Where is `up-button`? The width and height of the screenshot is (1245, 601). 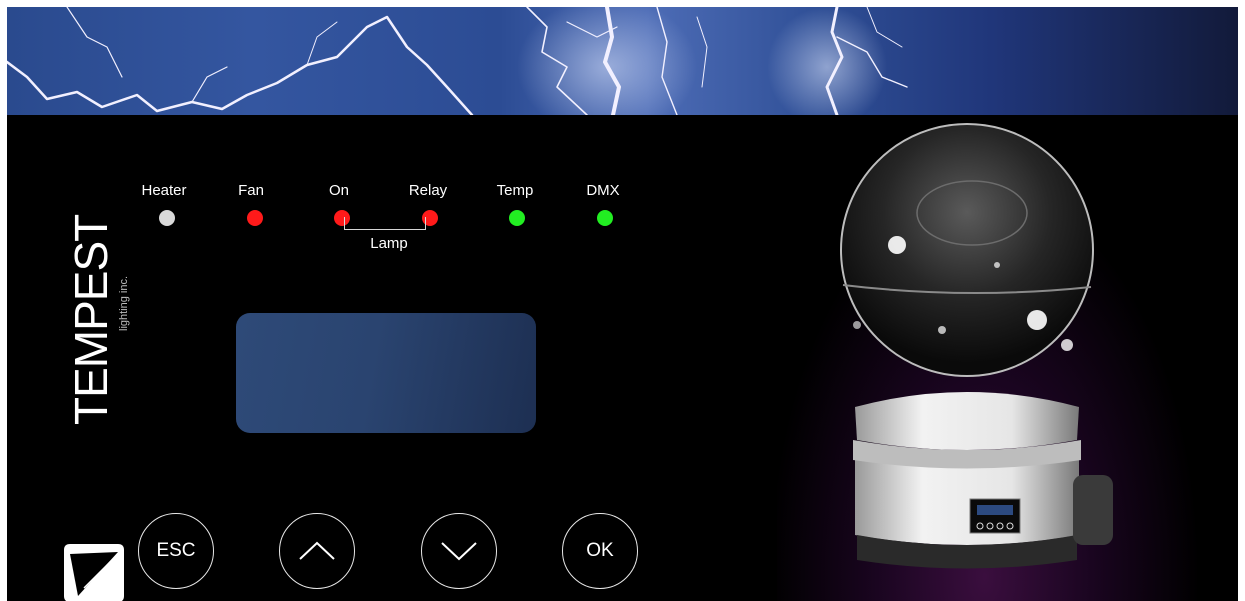 up-button is located at coordinates (317, 551).